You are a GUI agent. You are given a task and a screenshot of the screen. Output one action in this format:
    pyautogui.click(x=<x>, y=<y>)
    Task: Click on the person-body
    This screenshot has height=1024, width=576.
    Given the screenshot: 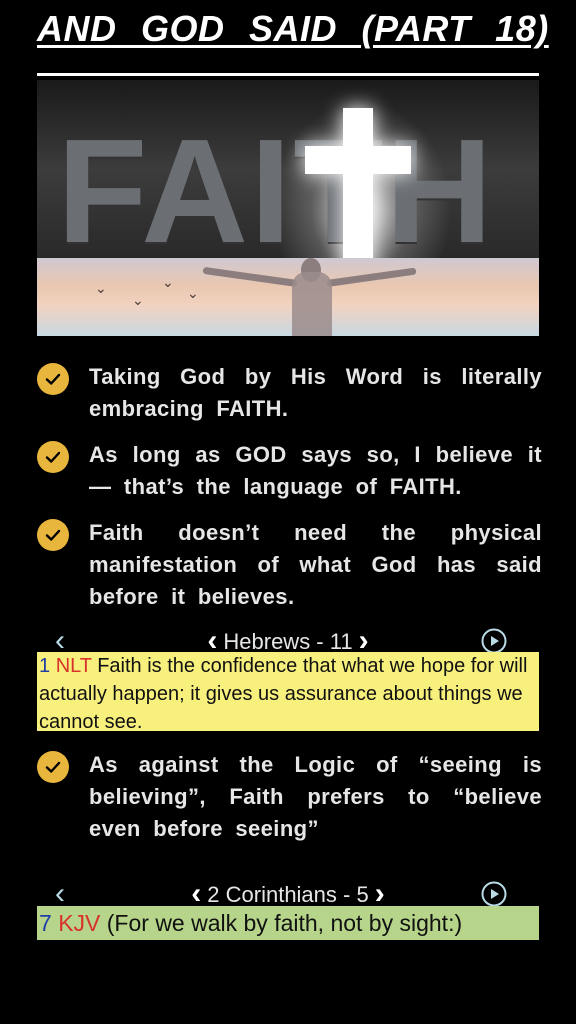 What is the action you would take?
    pyautogui.click(x=312, y=304)
    